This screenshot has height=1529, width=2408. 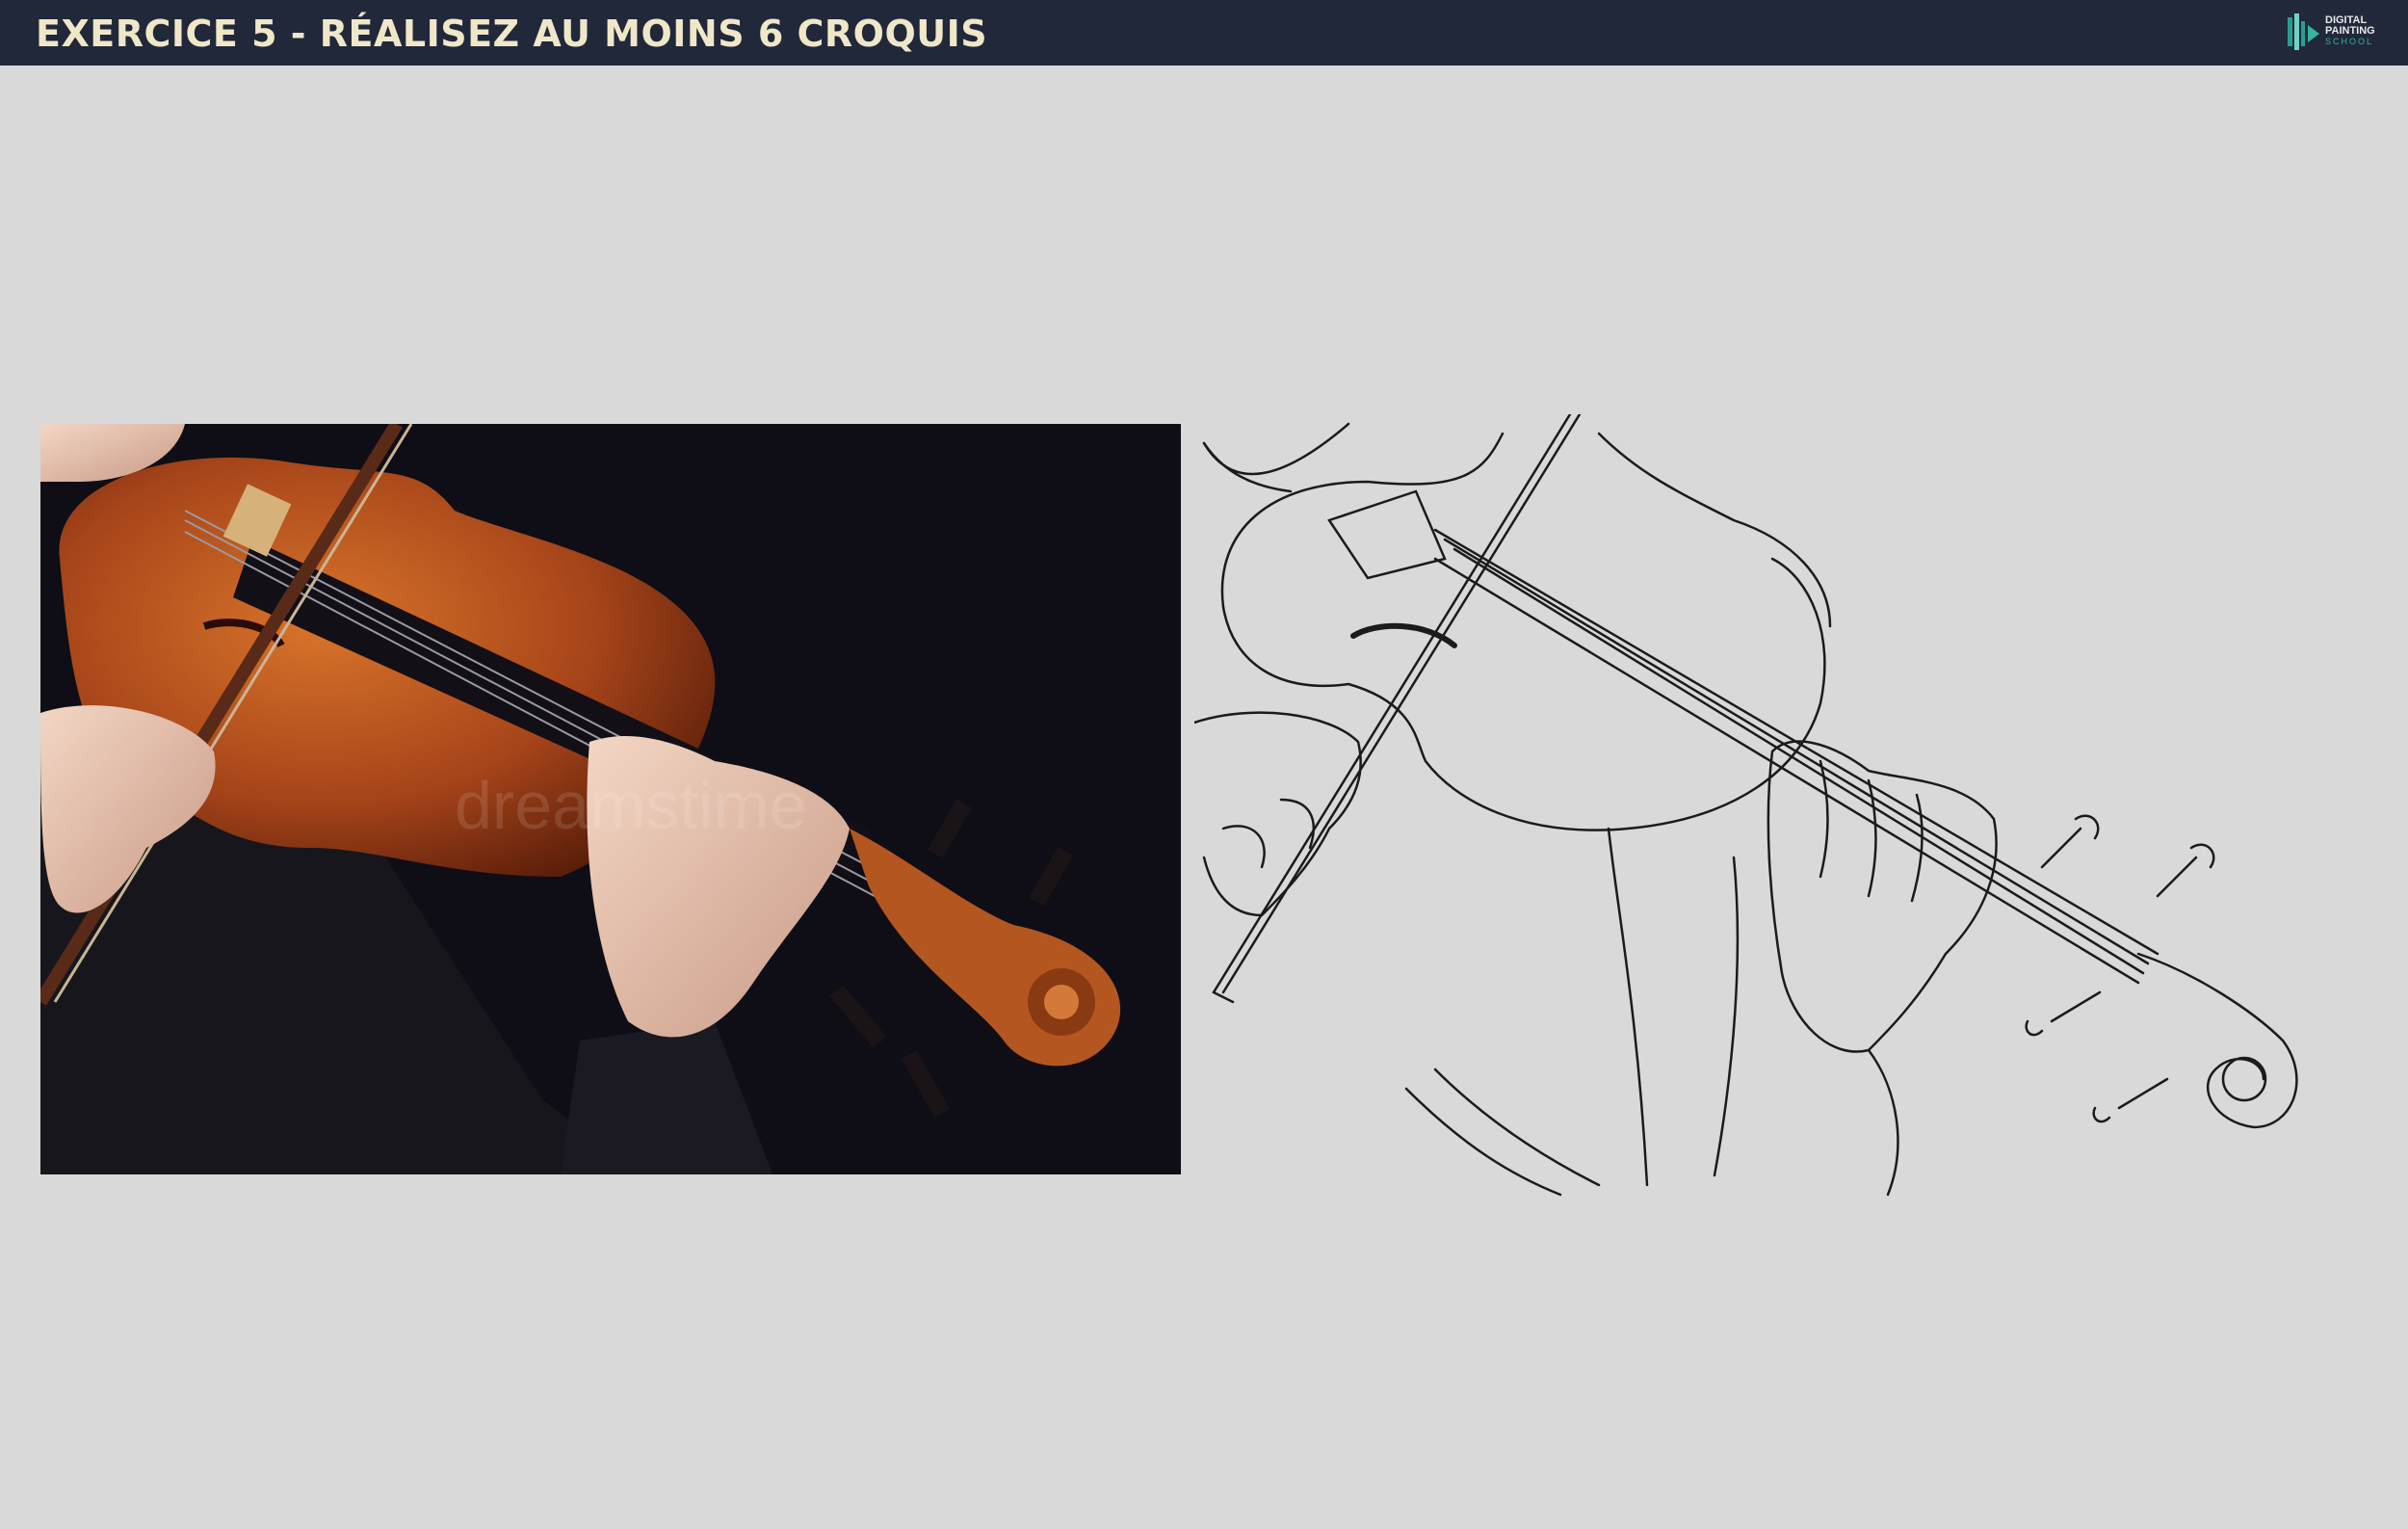 What do you see at coordinates (631, 805) in the screenshot?
I see `photo-watermark: dreamstime` at bounding box center [631, 805].